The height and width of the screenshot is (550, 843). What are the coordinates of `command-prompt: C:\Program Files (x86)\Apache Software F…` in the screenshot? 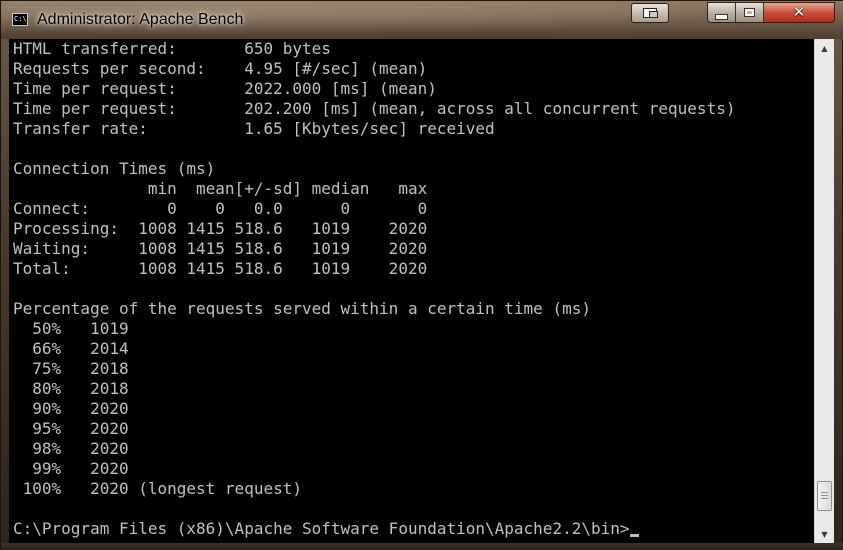 It's located at (326, 529).